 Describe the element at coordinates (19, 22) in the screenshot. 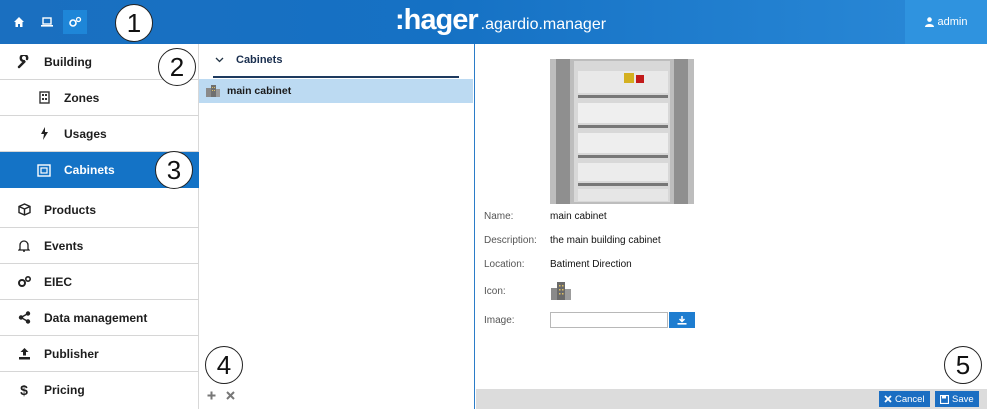

I see `home-icon` at that location.